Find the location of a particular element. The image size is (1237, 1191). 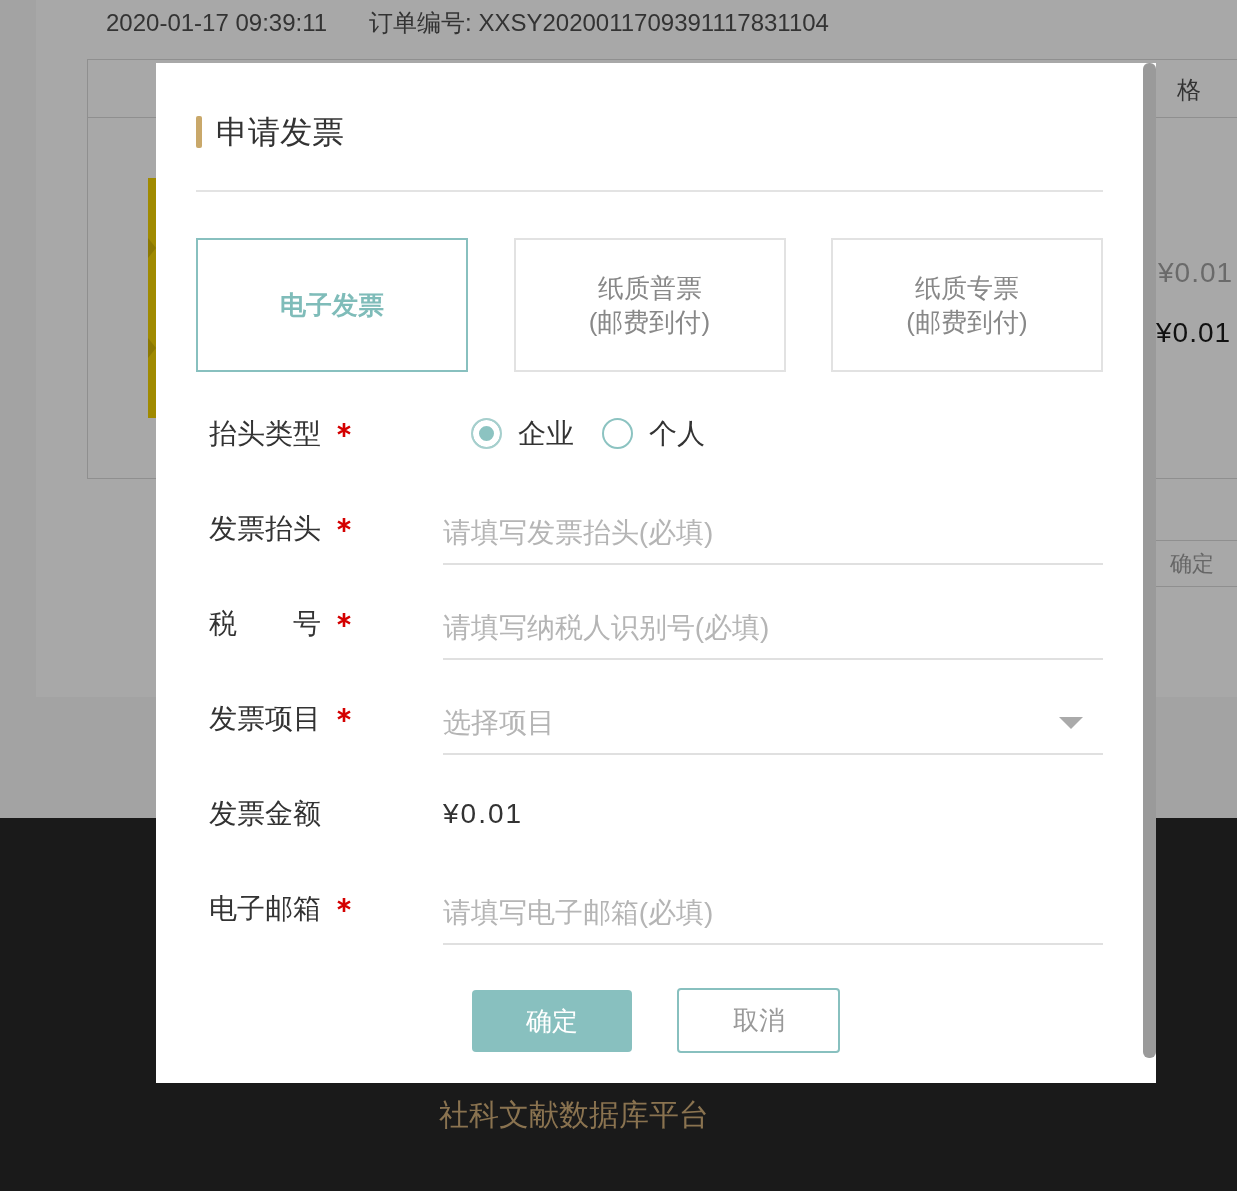

invoice-type-option: 电子发票 is located at coordinates (332, 305).